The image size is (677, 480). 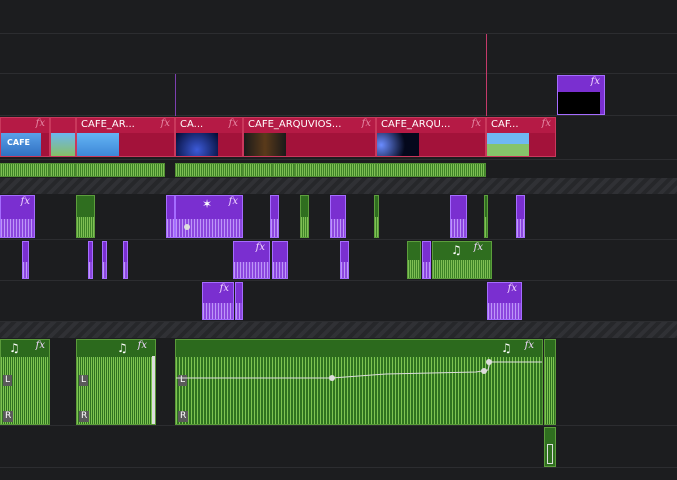 What do you see at coordinates (207, 204) in the screenshot?
I see `star-icon: ✶` at bounding box center [207, 204].